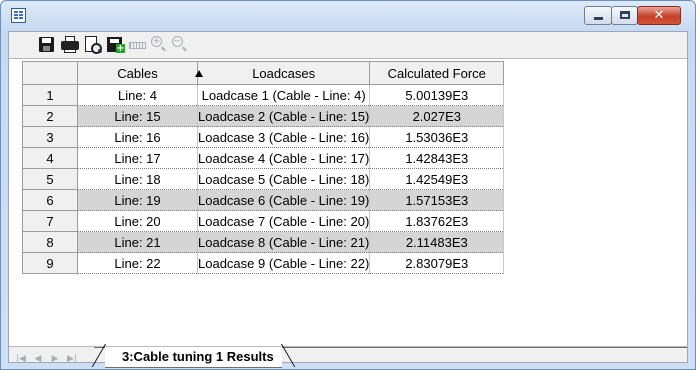  Describe the element at coordinates (137, 200) in the screenshot. I see `cell-cable: Line: 19` at that location.